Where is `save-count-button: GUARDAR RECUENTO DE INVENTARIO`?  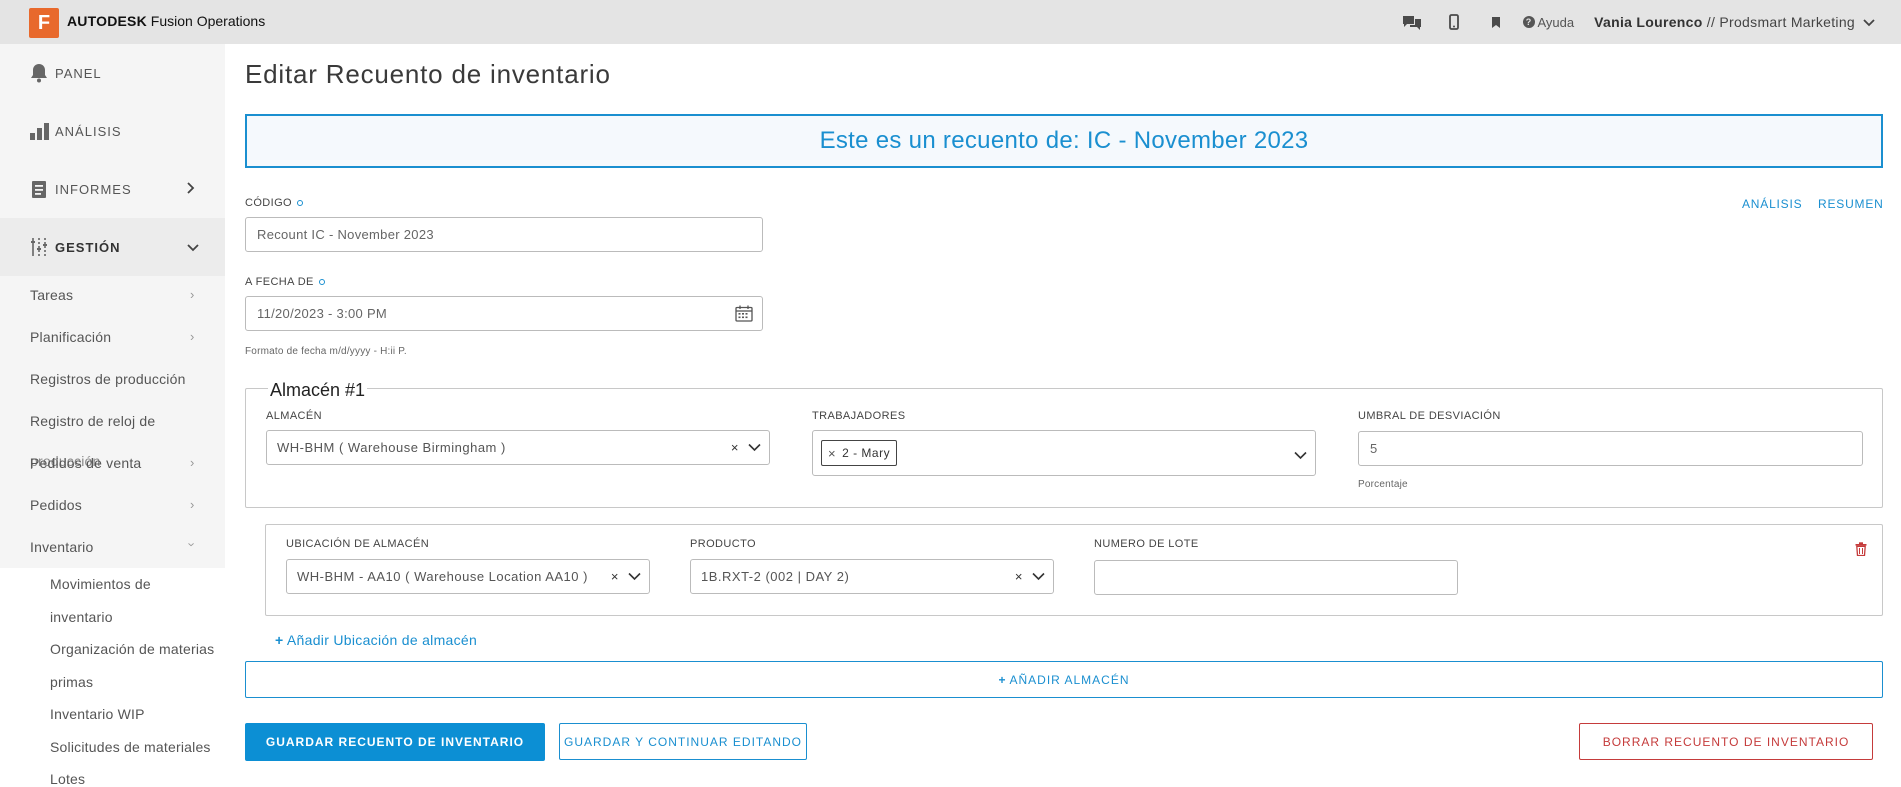
save-count-button: GUARDAR RECUENTO DE INVENTARIO is located at coordinates (395, 742).